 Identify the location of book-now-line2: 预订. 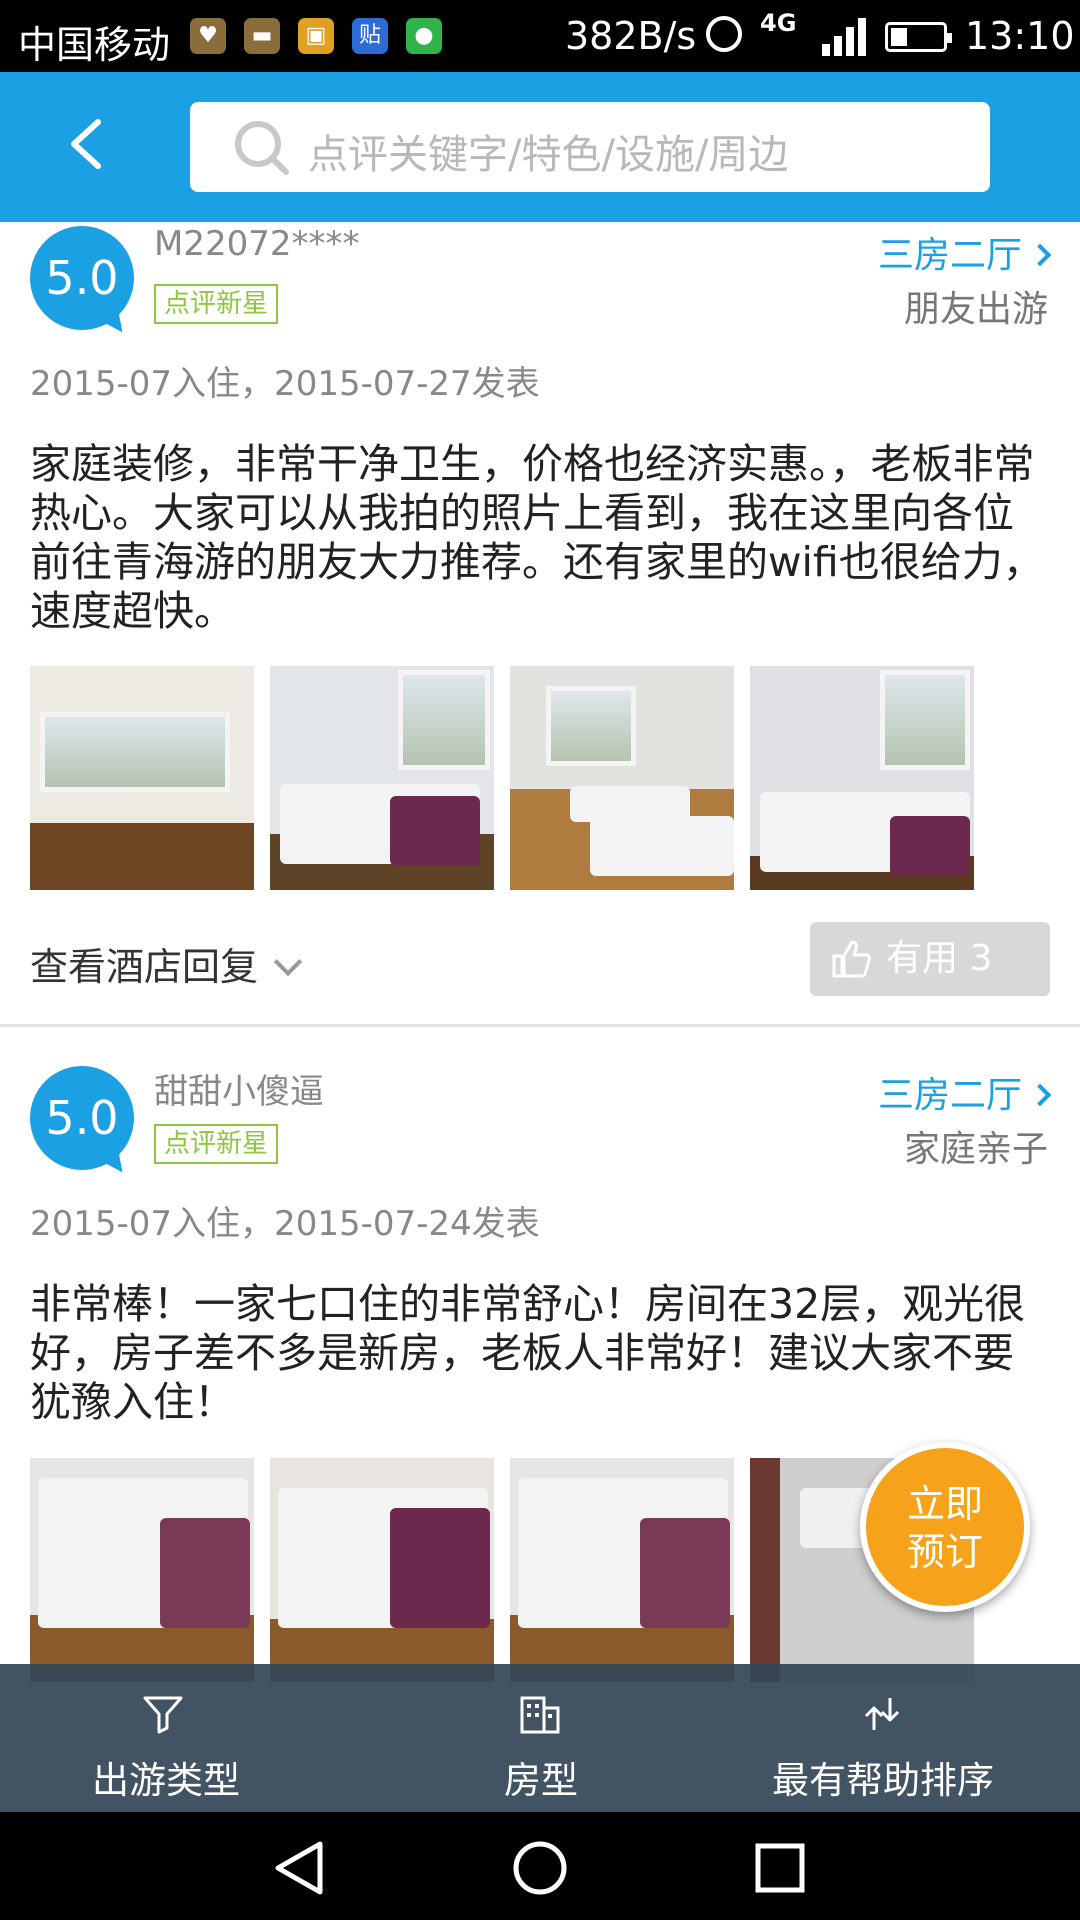
(944, 1552).